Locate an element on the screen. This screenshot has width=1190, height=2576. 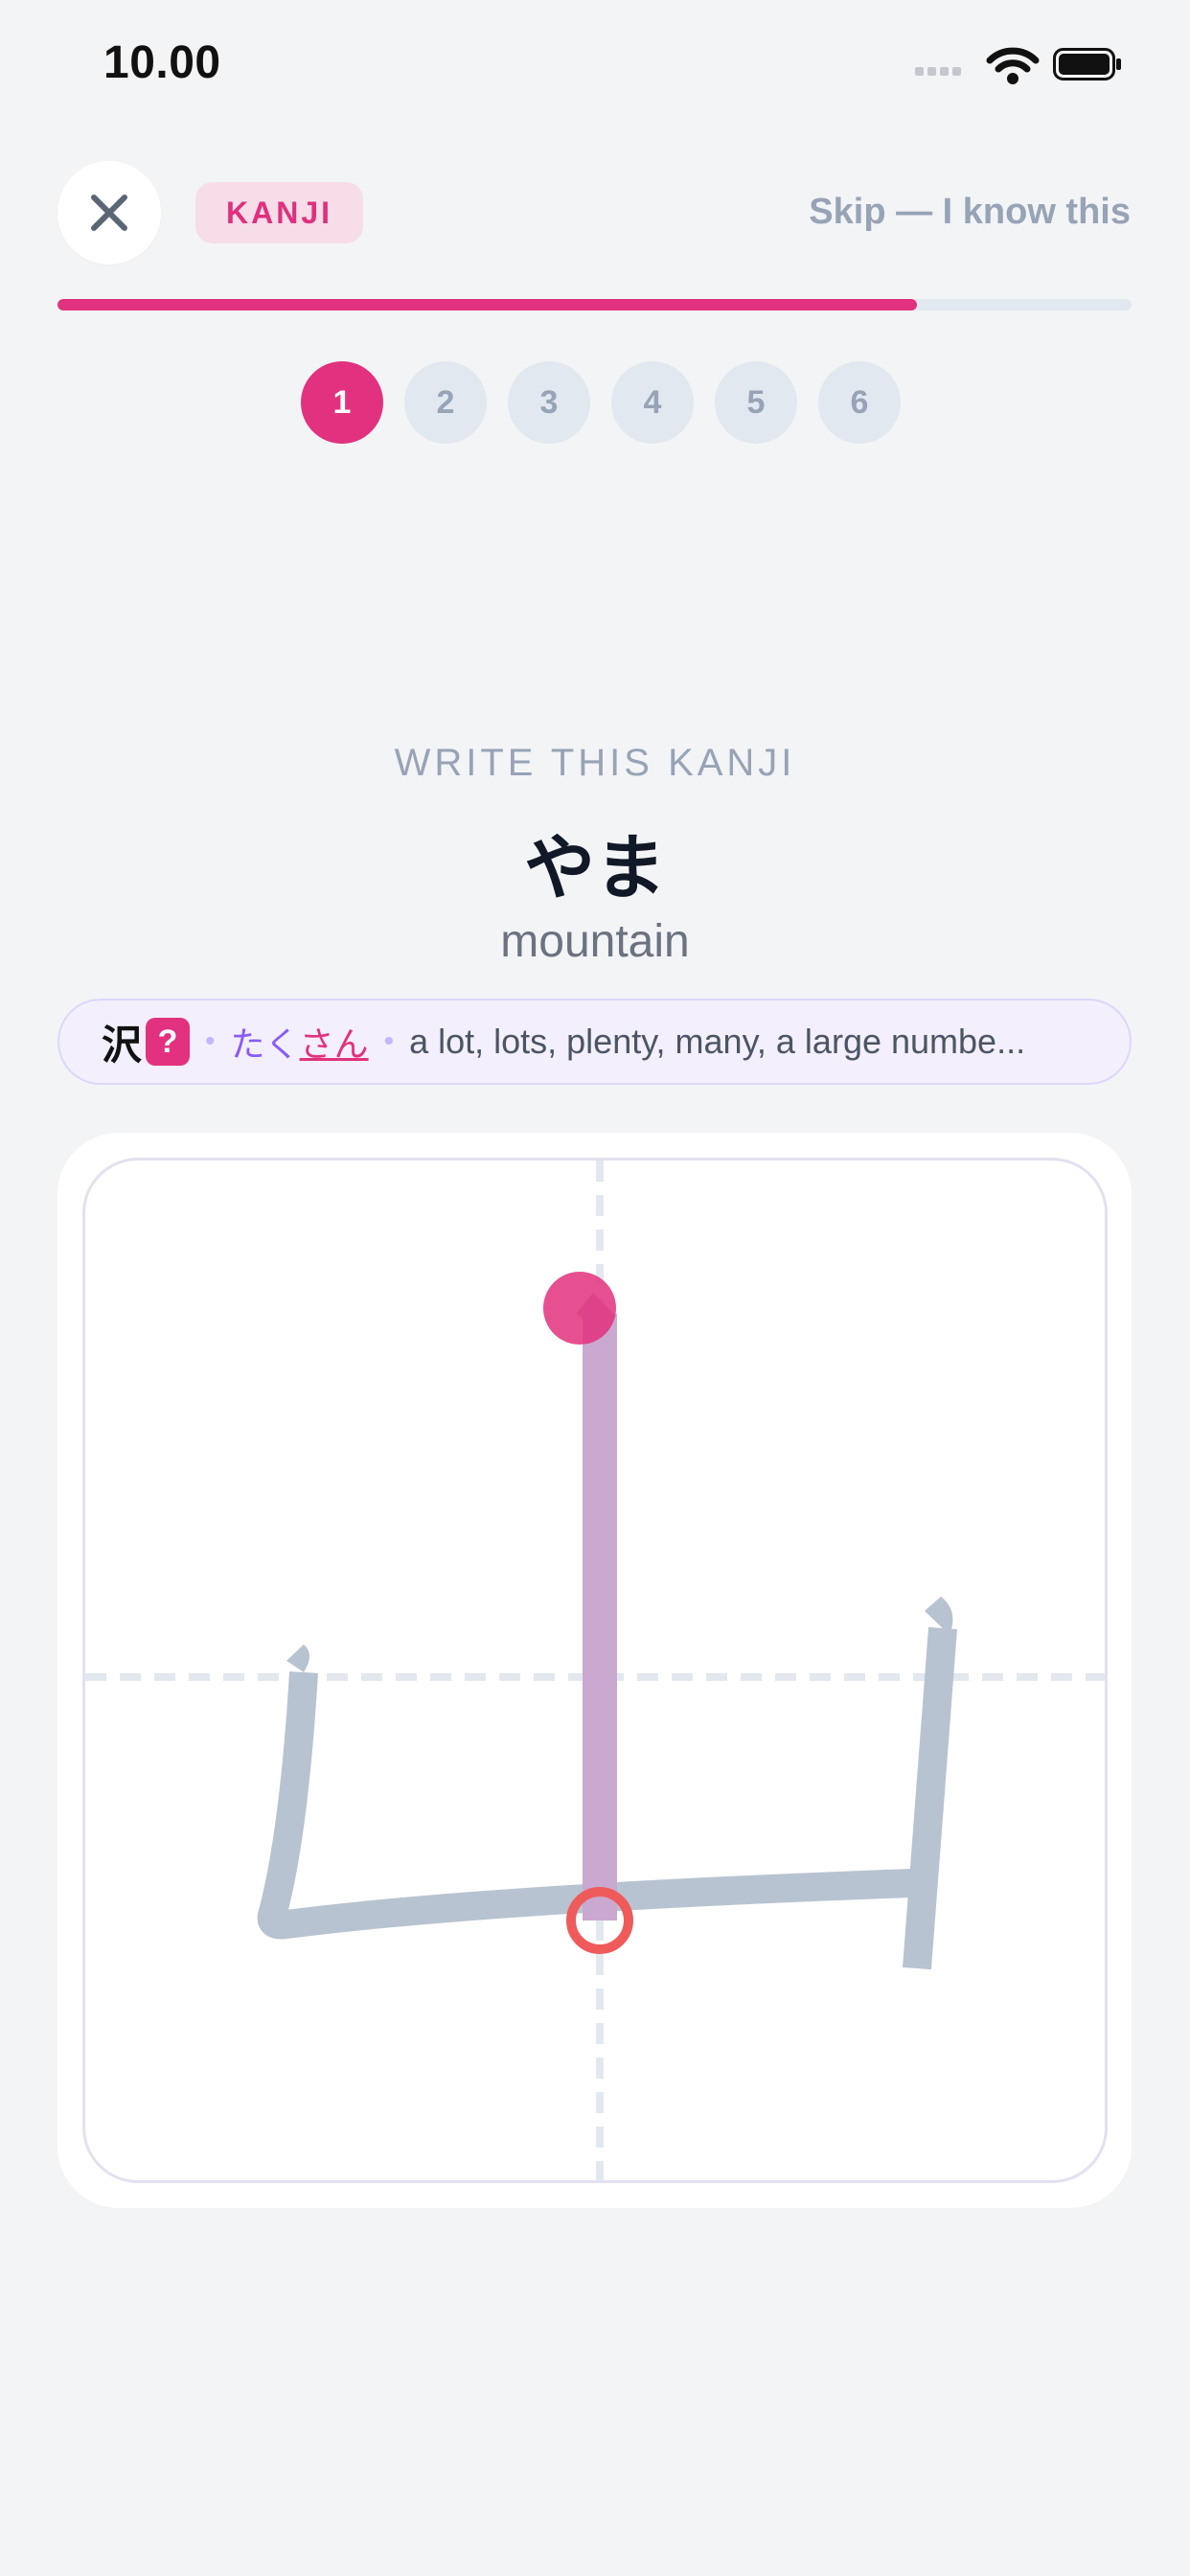
stroke-step-5: 5 is located at coordinates (756, 402).